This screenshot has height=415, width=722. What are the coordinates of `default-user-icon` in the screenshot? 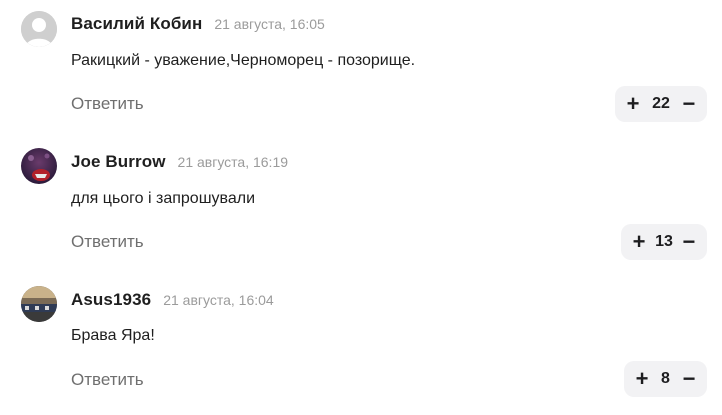 It's located at (39, 29).